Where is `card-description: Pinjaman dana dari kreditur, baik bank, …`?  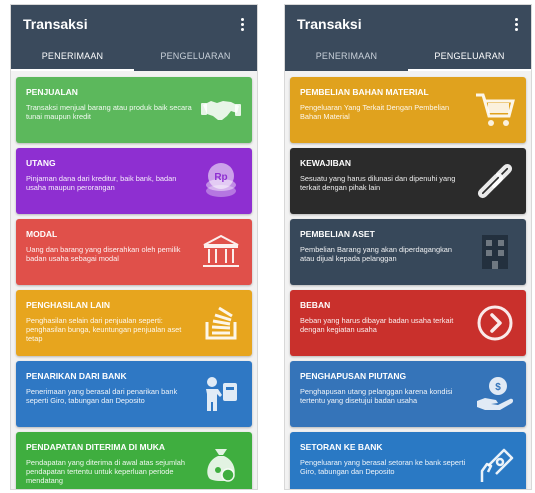
card-description: Pinjaman dana dari kreditur, baik bank, … is located at coordinates (101, 183).